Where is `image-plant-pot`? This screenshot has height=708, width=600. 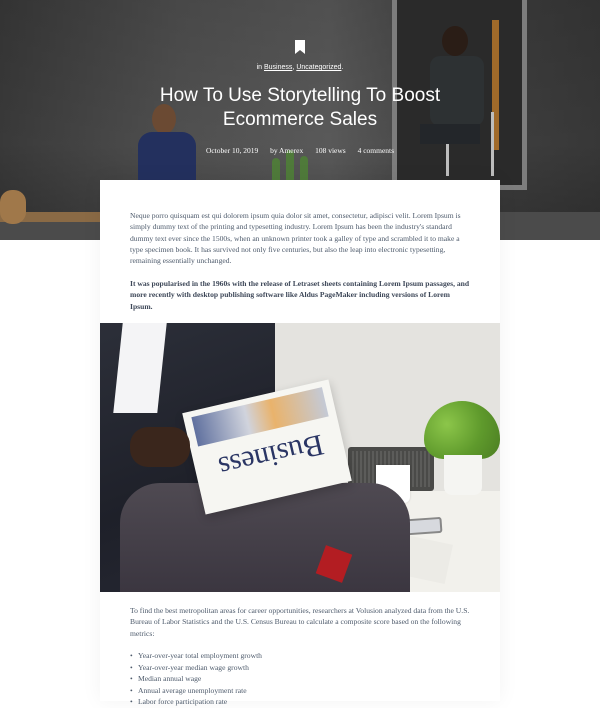 image-plant-pot is located at coordinates (463, 475).